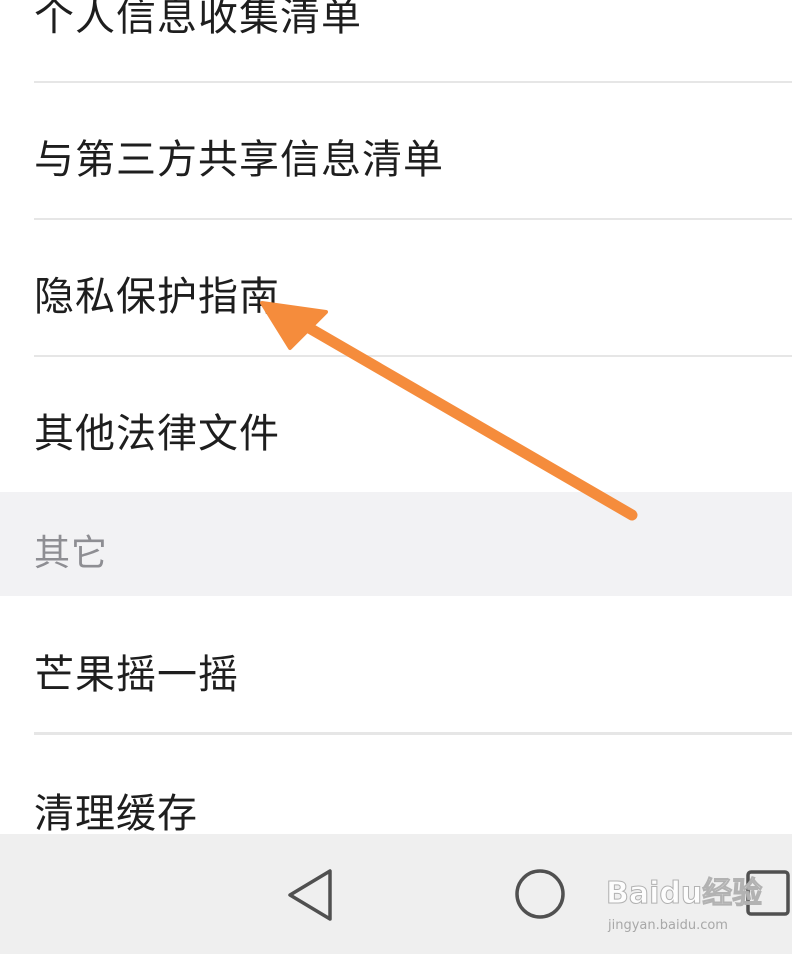 The height and width of the screenshot is (954, 792). I want to click on menu-item-other-legal-documents: 其他法律文件, so click(396, 424).